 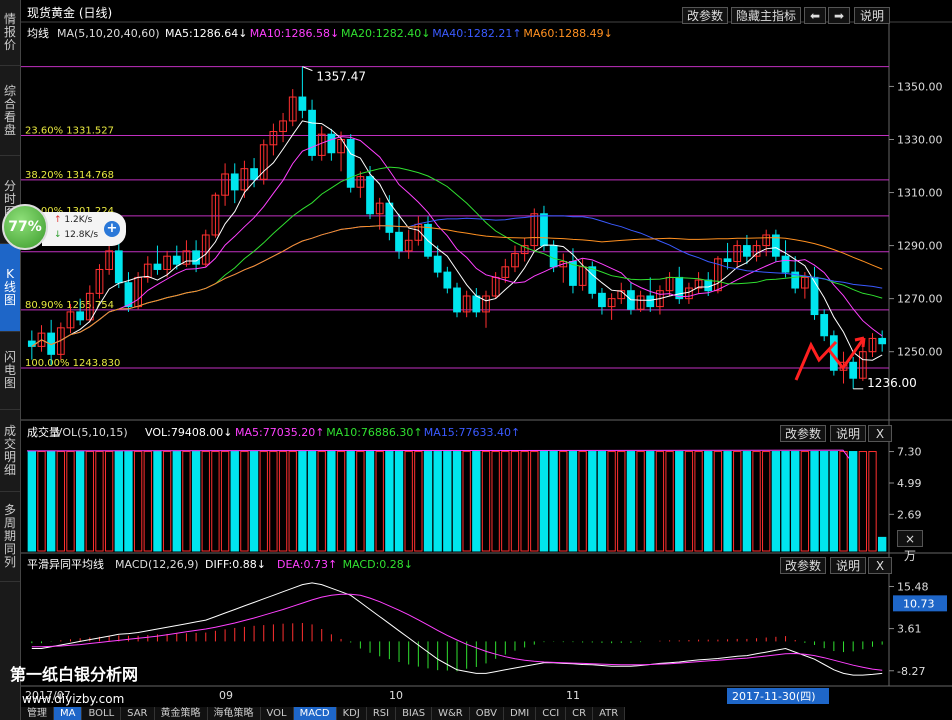 I want to click on volume-close-button: X, so click(x=880, y=433).